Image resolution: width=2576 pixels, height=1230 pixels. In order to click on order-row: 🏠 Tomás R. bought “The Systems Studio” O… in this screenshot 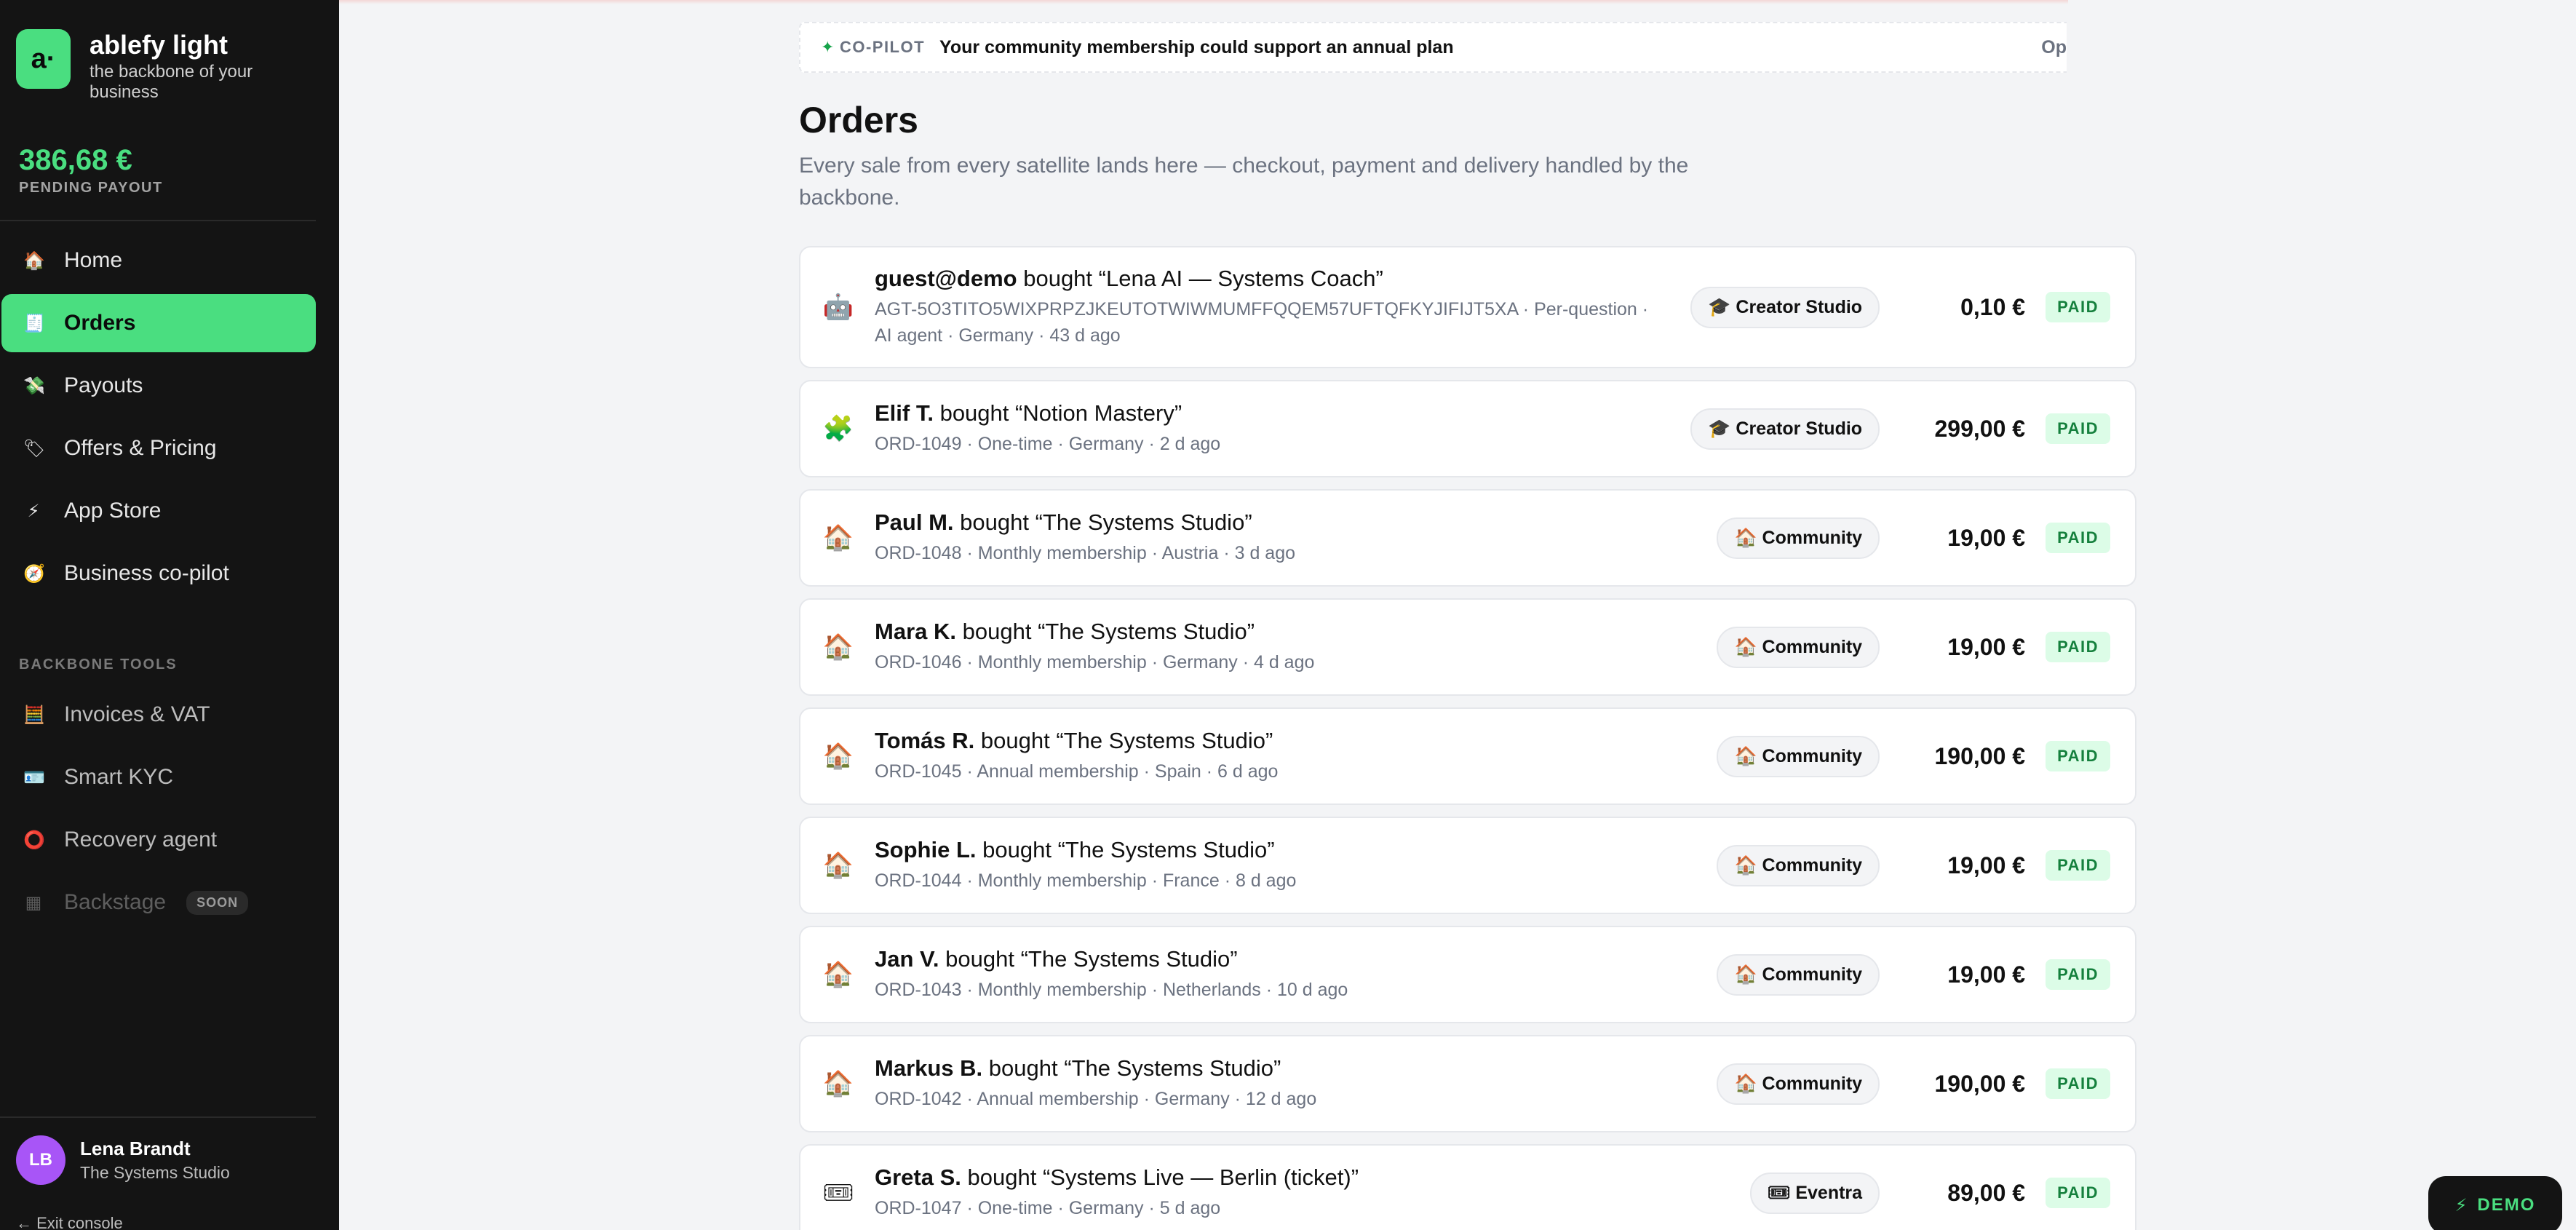, I will do `click(1467, 756)`.